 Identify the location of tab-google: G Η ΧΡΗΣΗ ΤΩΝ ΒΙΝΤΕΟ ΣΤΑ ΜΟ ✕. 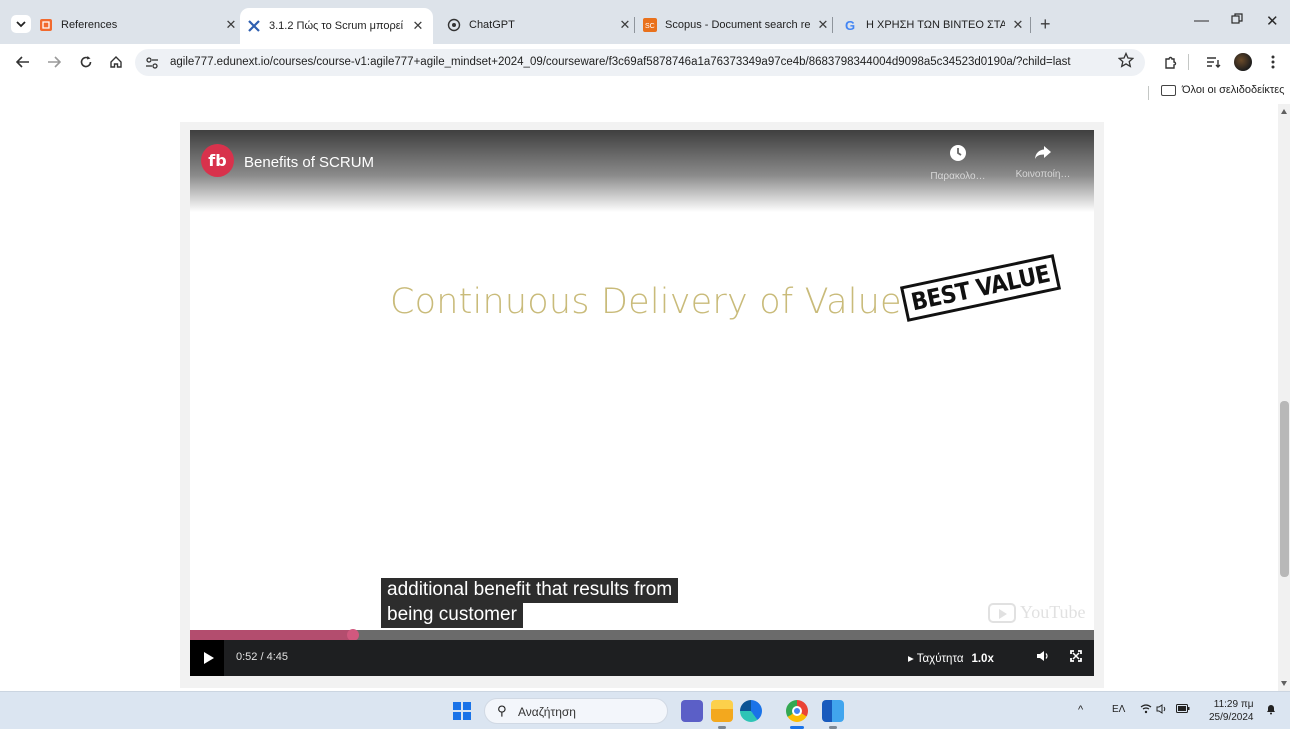
(934, 25).